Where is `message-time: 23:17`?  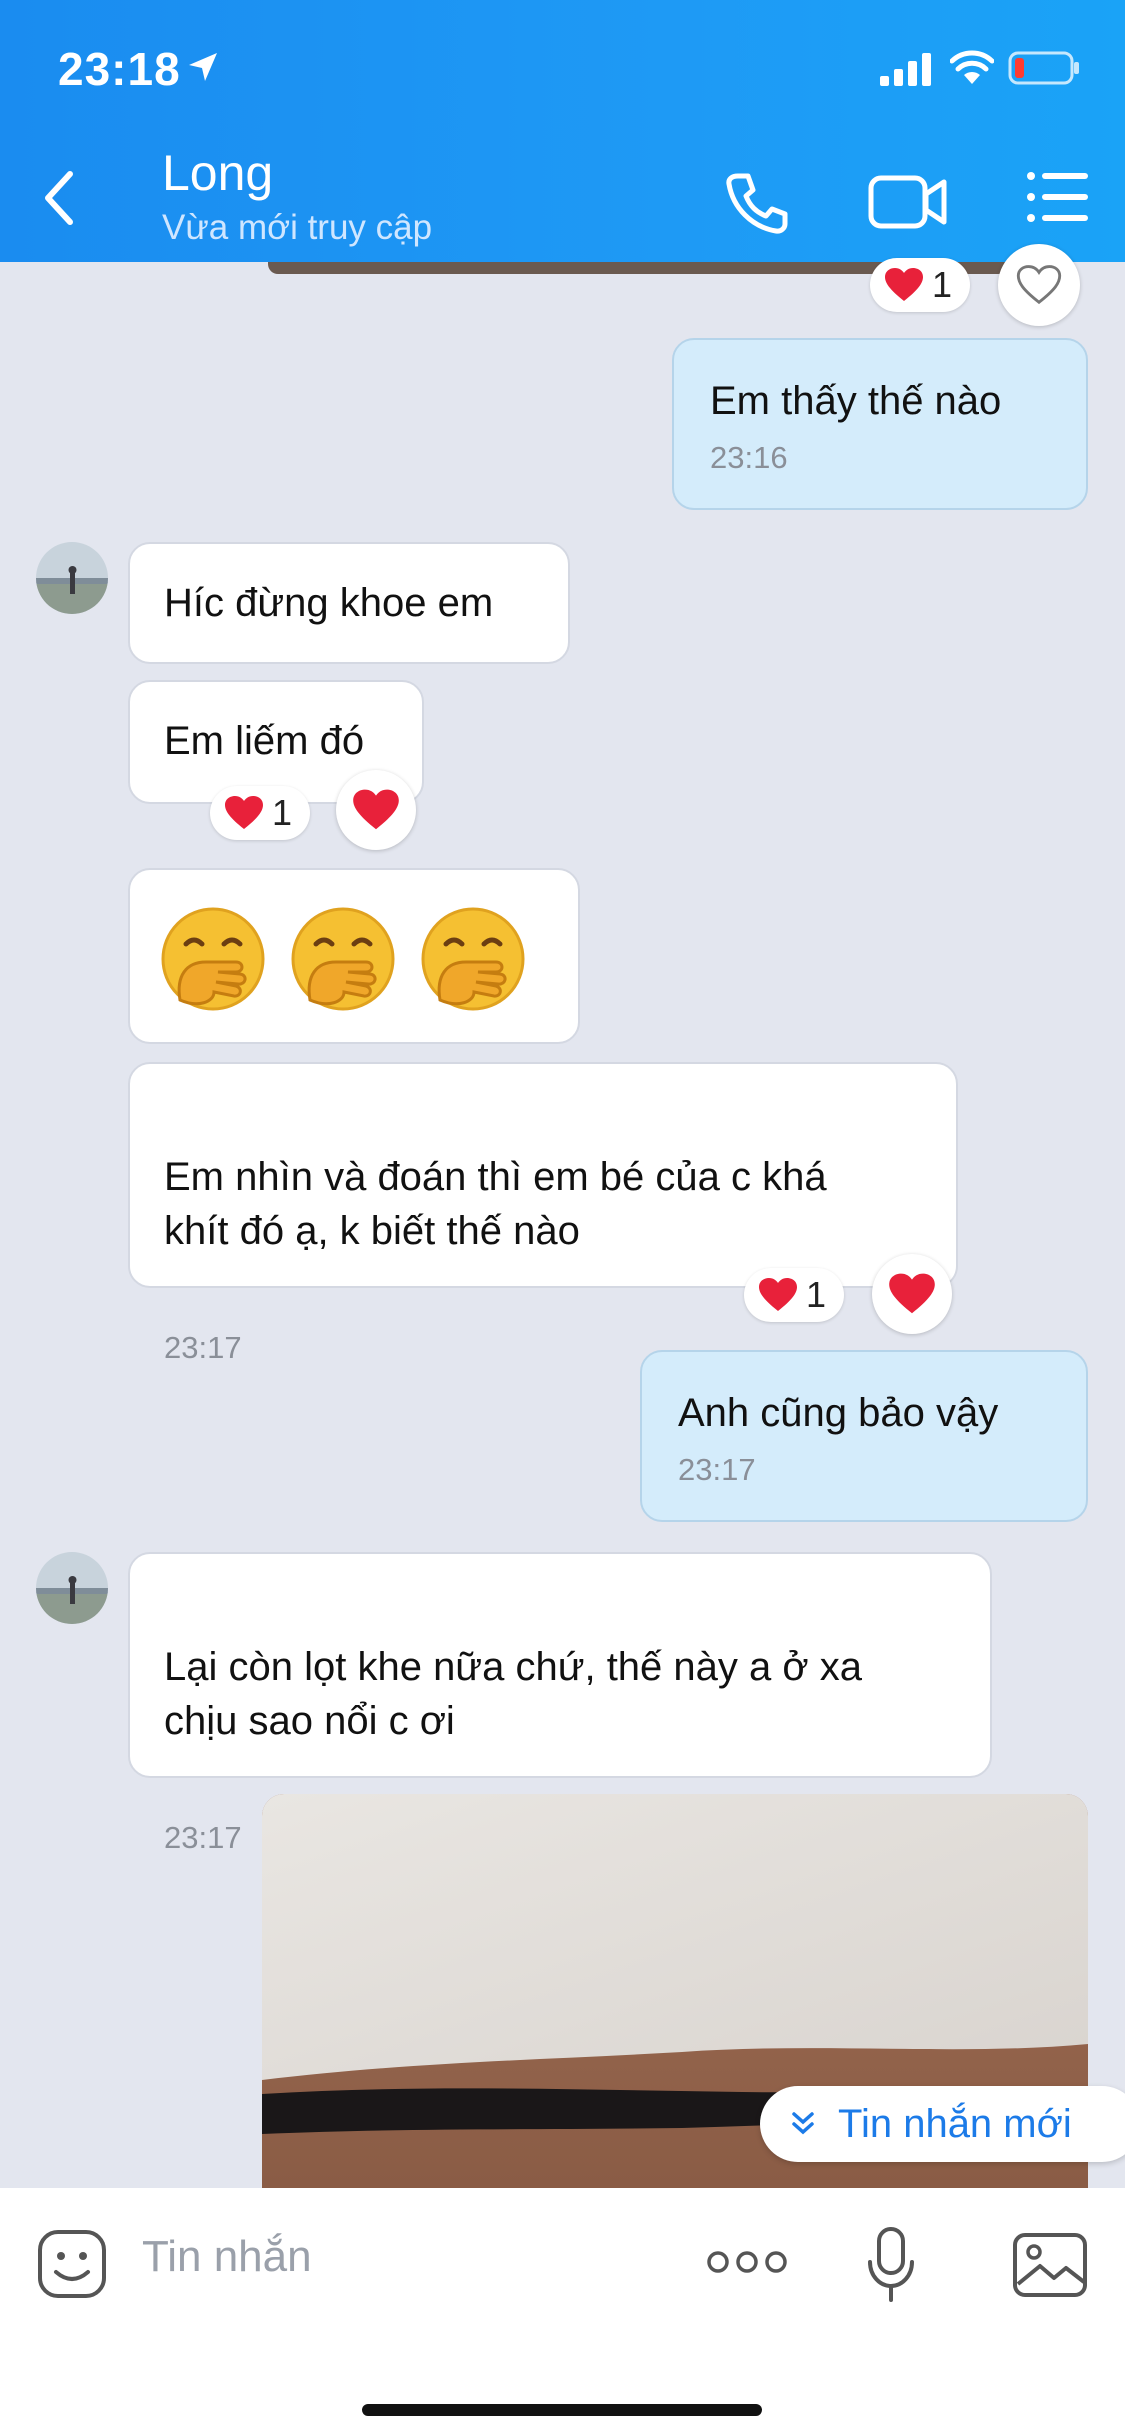
message-time: 23:17 is located at coordinates (717, 1469).